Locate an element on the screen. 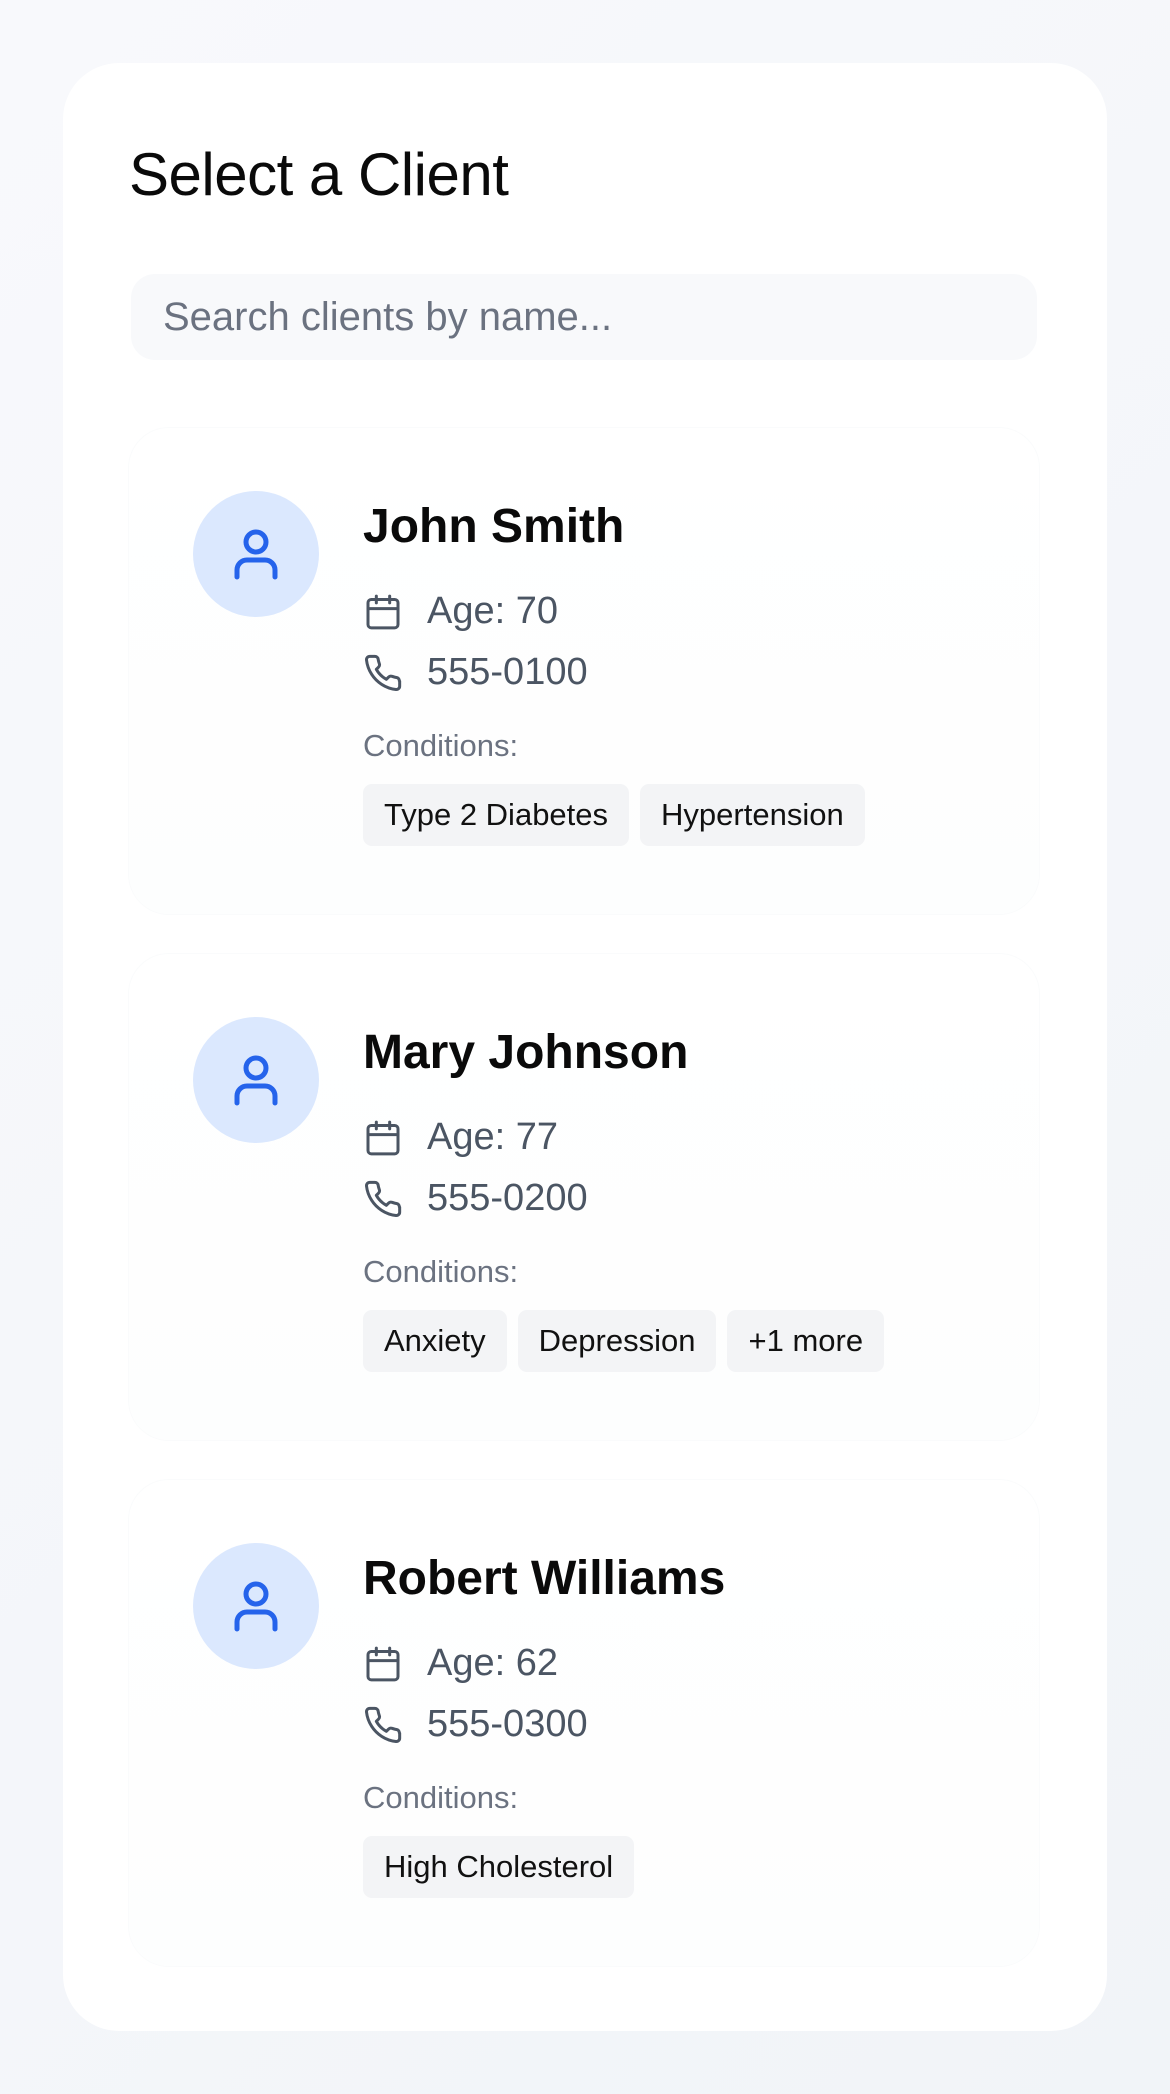 This screenshot has width=1170, height=2094. client-phone-row: 555-0300 is located at coordinates (475, 1724).